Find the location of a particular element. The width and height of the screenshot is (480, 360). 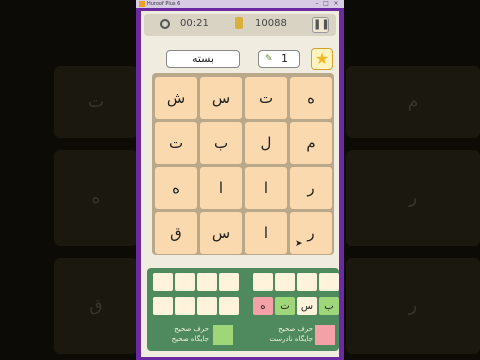

window-title: Huroof Plus 6 is located at coordinates (164, 4).